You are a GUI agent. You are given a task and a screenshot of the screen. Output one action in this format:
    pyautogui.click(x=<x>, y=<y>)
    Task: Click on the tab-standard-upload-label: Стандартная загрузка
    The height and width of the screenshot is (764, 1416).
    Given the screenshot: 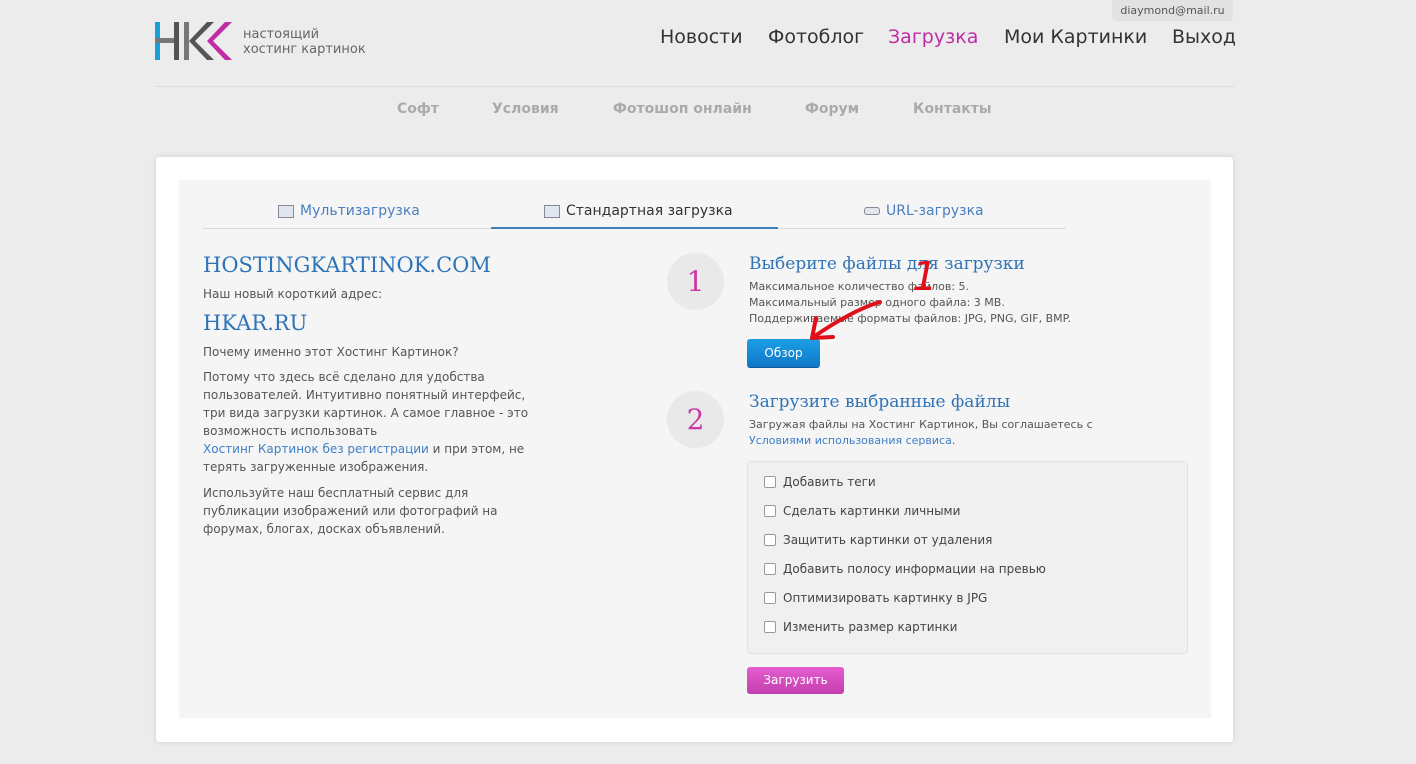 What is the action you would take?
    pyautogui.click(x=649, y=211)
    